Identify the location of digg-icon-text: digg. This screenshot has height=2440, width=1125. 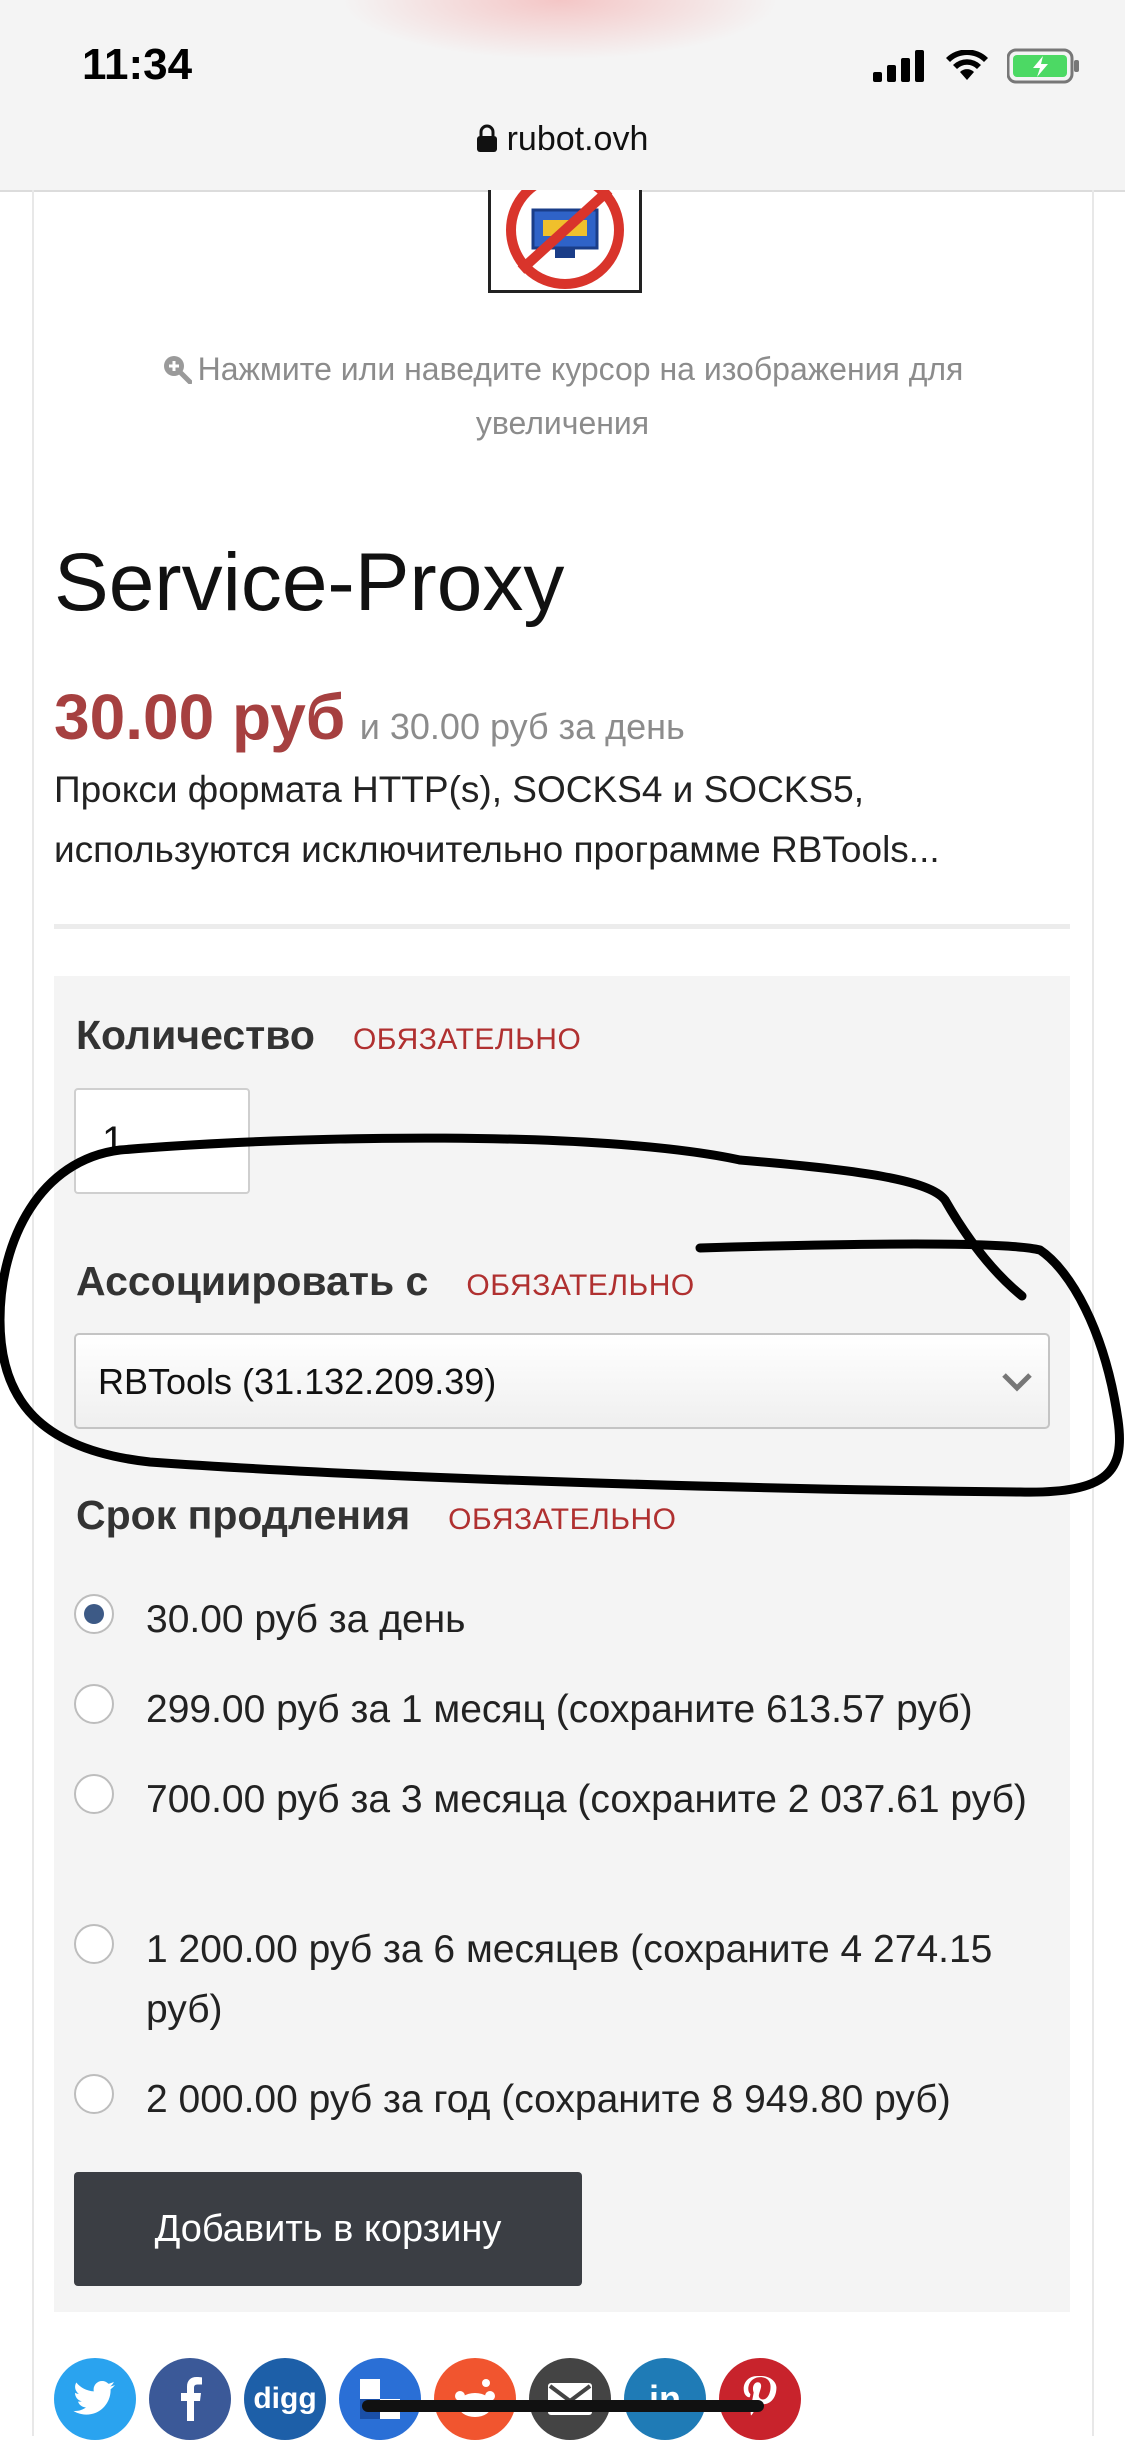
(285, 2398).